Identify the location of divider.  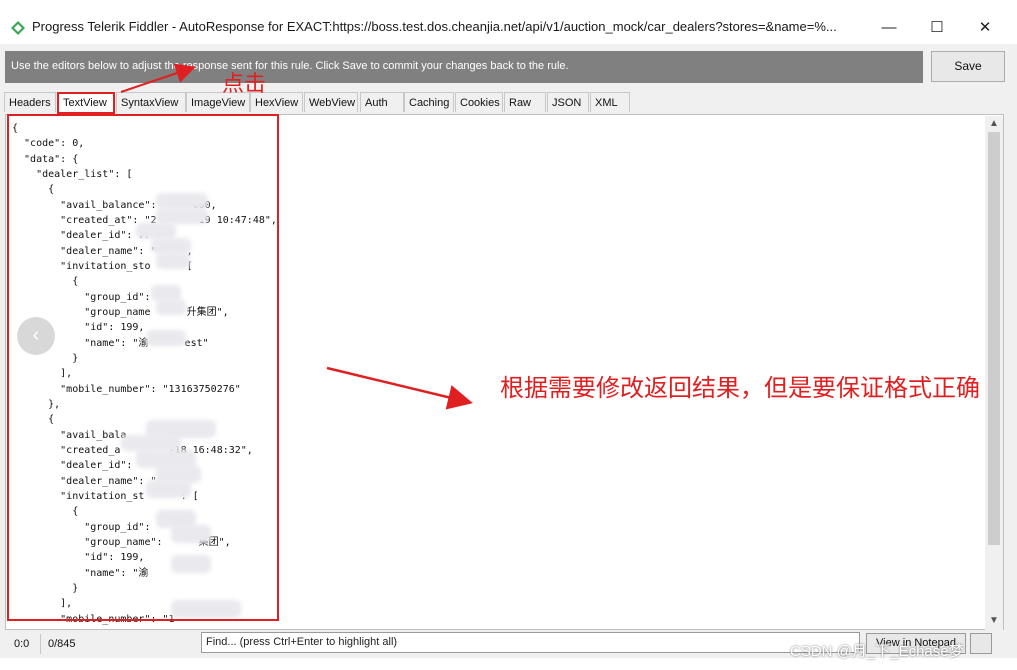
(40, 644).